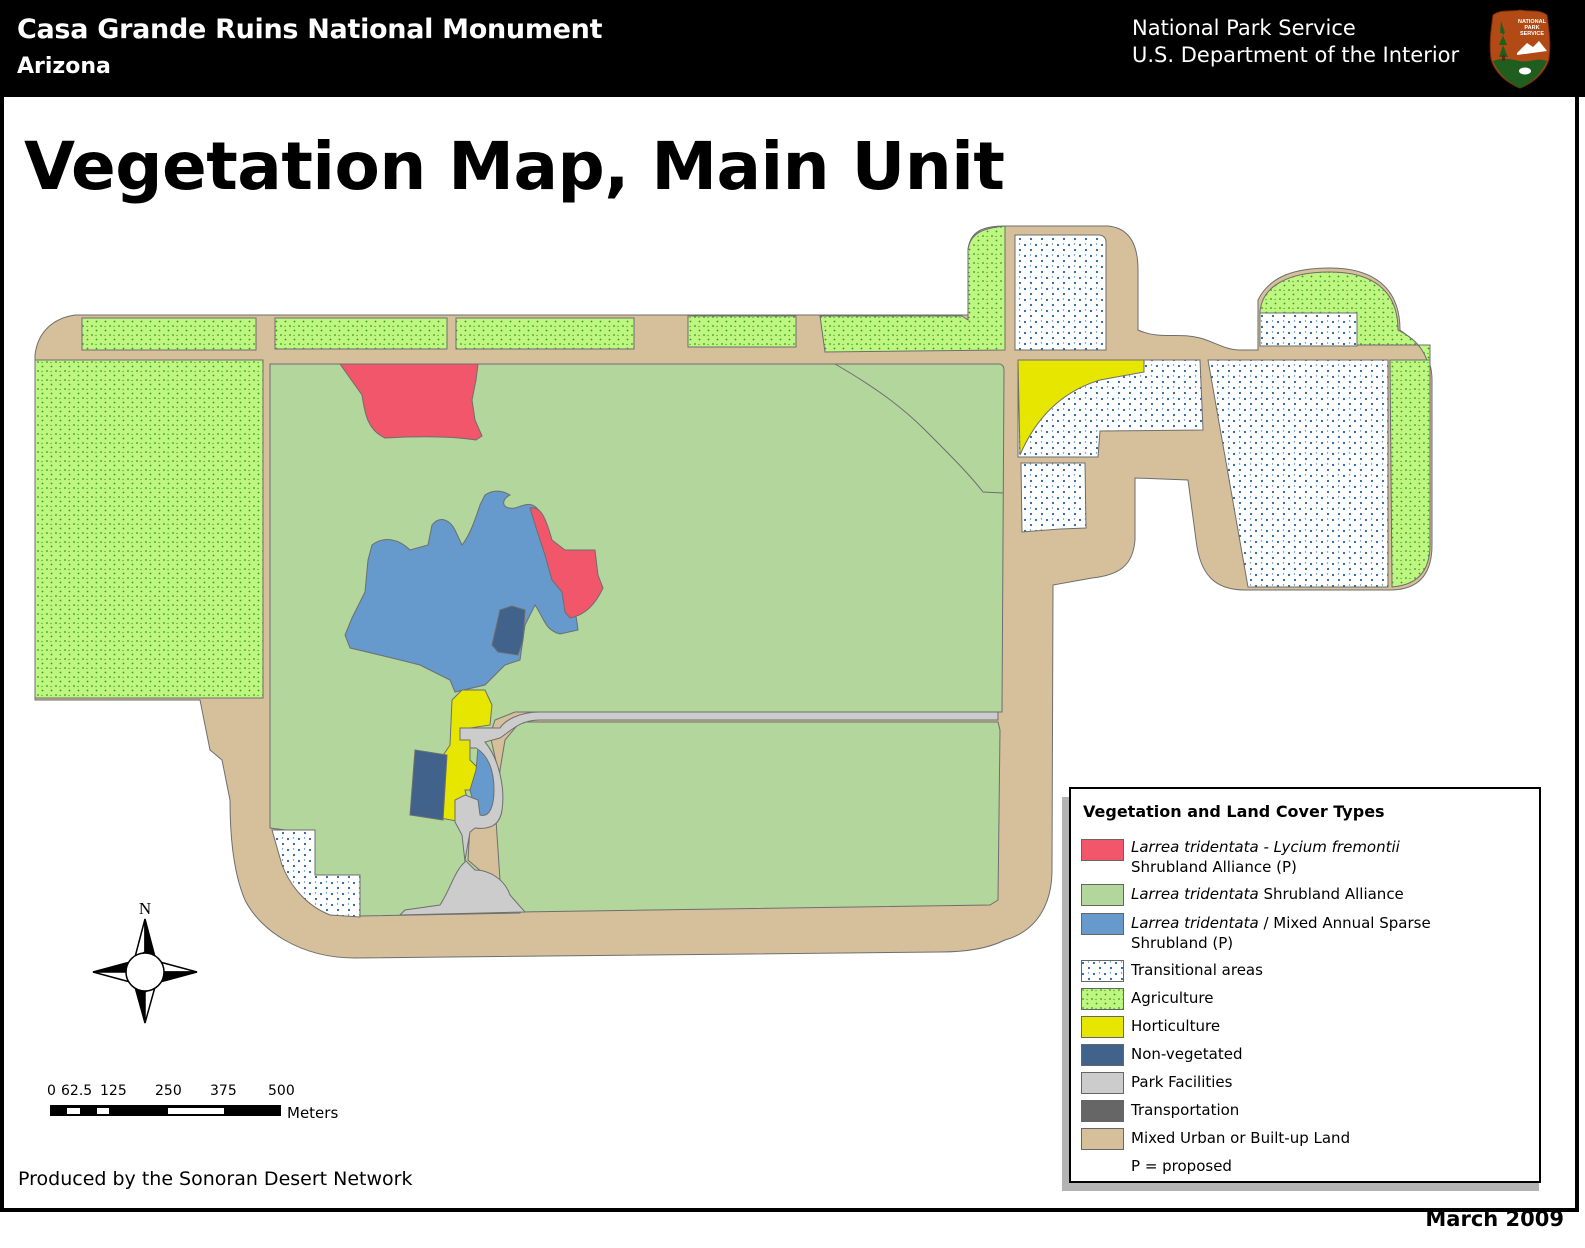 This screenshot has width=1585, height=1248. Describe the element at coordinates (1267, 894) in the screenshot. I see `legend-label: Larrea tridentata Shrubland Alliance` at that location.